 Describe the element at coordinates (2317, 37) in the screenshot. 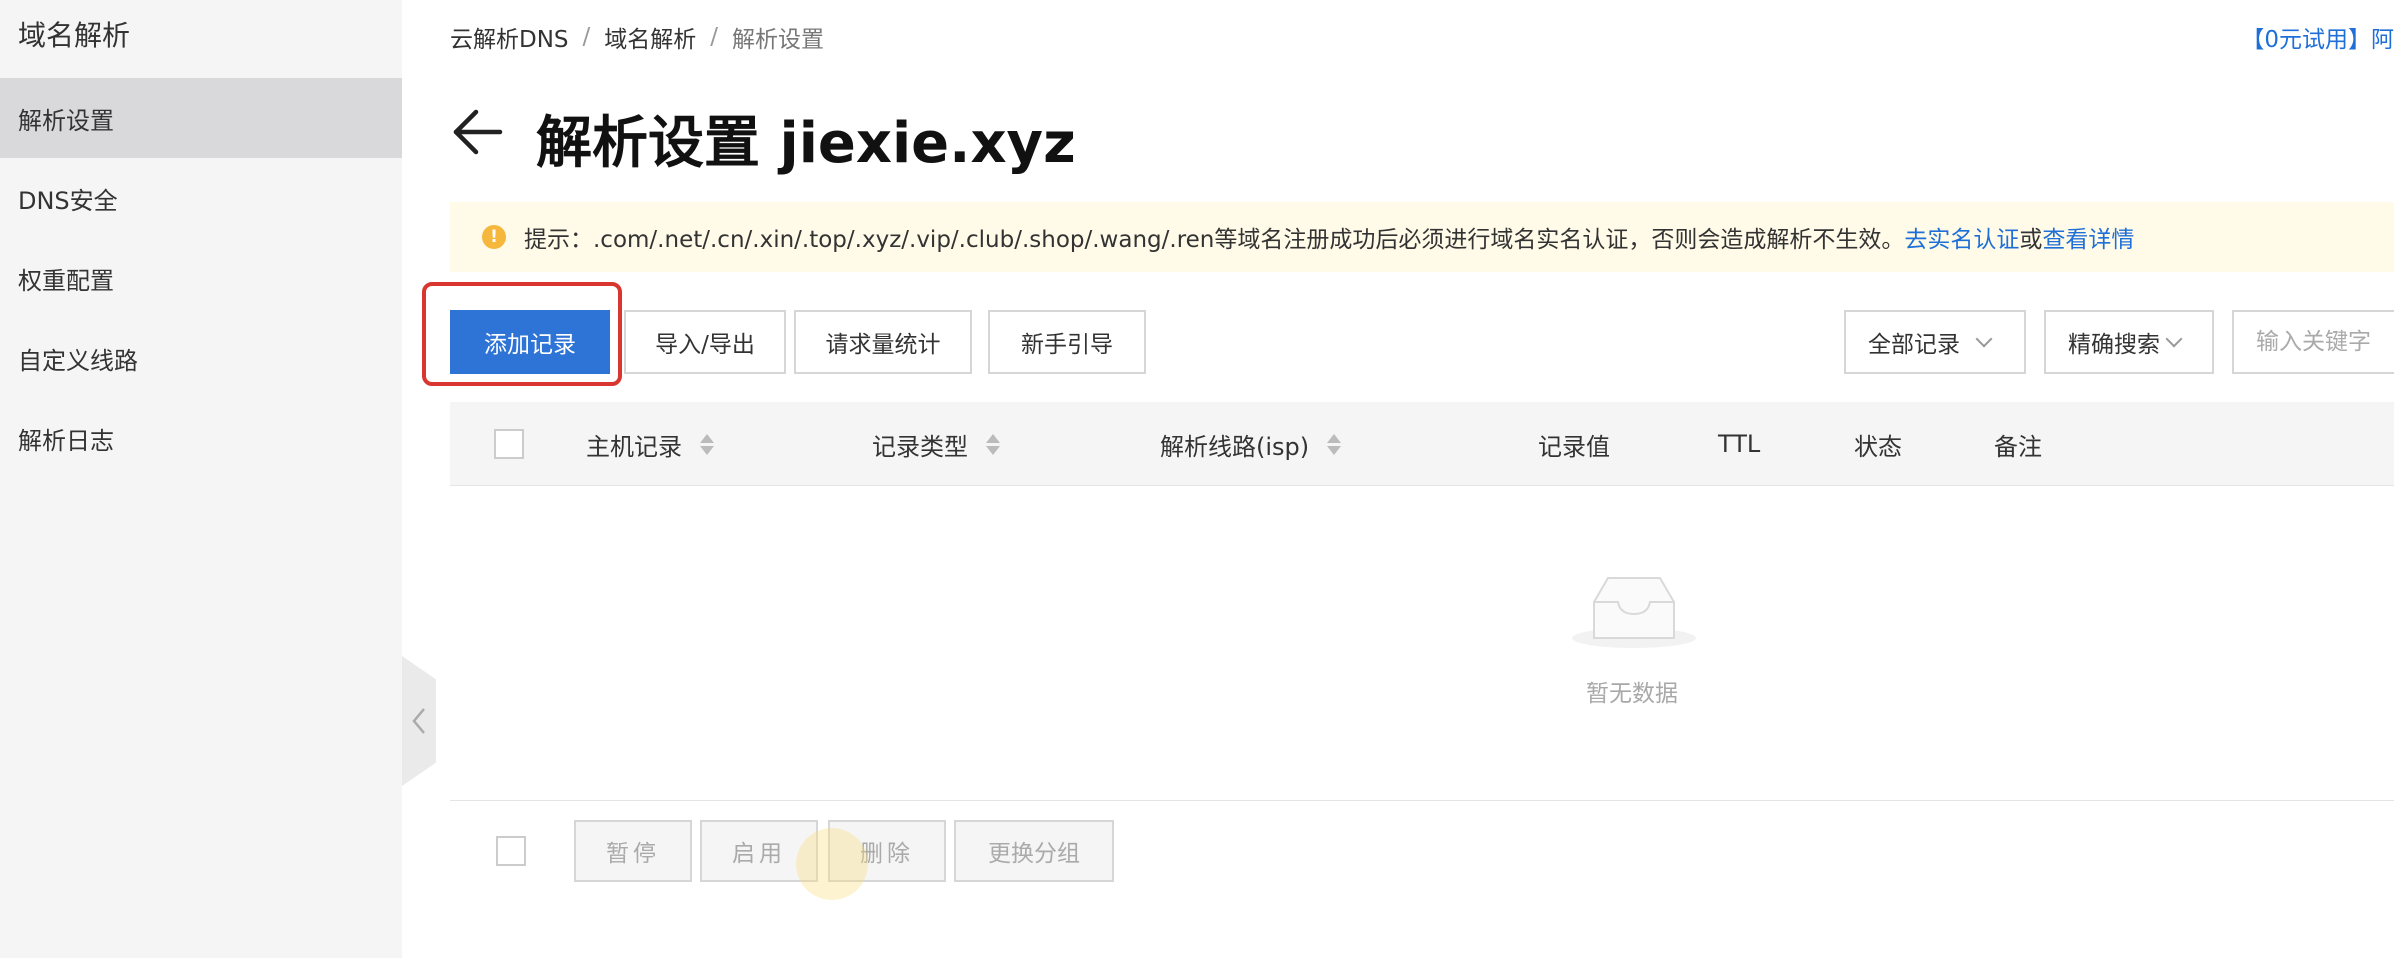

I see `free-trial-link: 【0元试用】阿` at that location.